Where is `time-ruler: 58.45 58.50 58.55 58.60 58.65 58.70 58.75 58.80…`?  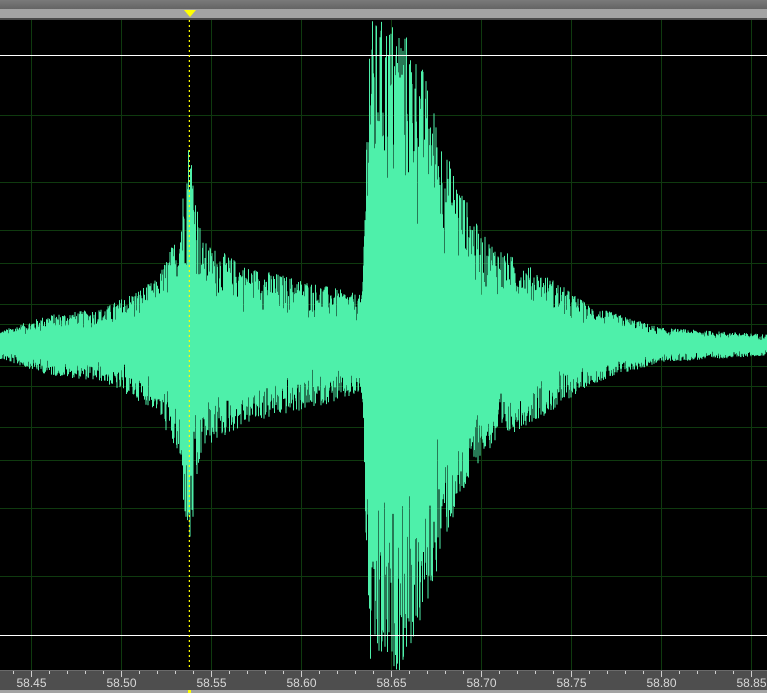 time-ruler: 58.45 58.50 58.55 58.60 58.65 58.70 58.75 58.80… is located at coordinates (383, 680).